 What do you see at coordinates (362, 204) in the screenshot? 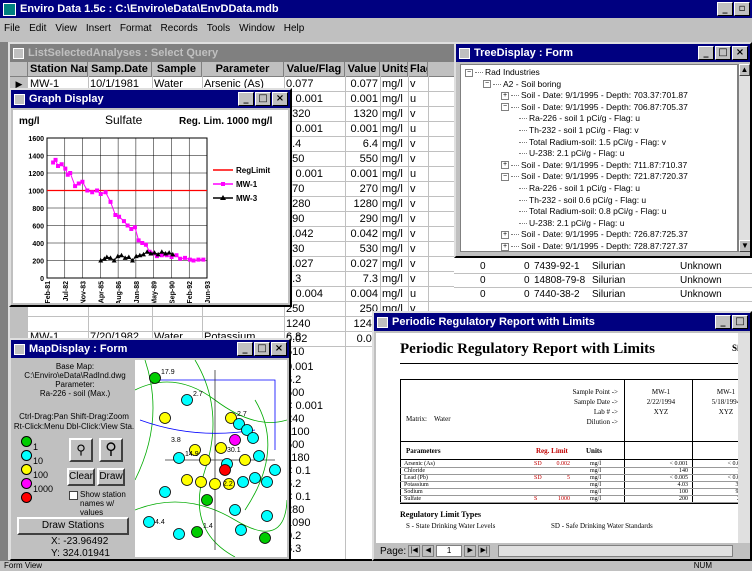
I see `table-cell: 1280` at bounding box center [362, 204].